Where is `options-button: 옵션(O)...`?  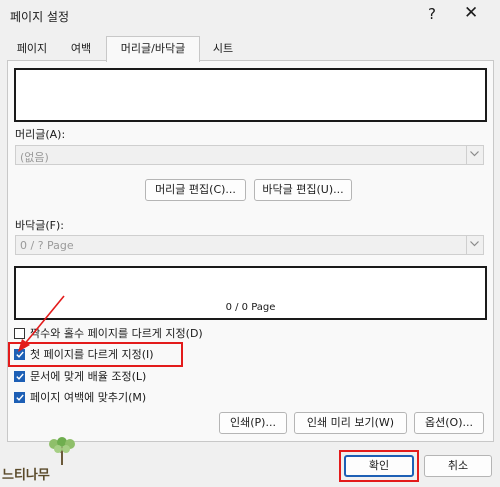
options-button: 옵션(O)... is located at coordinates (449, 423).